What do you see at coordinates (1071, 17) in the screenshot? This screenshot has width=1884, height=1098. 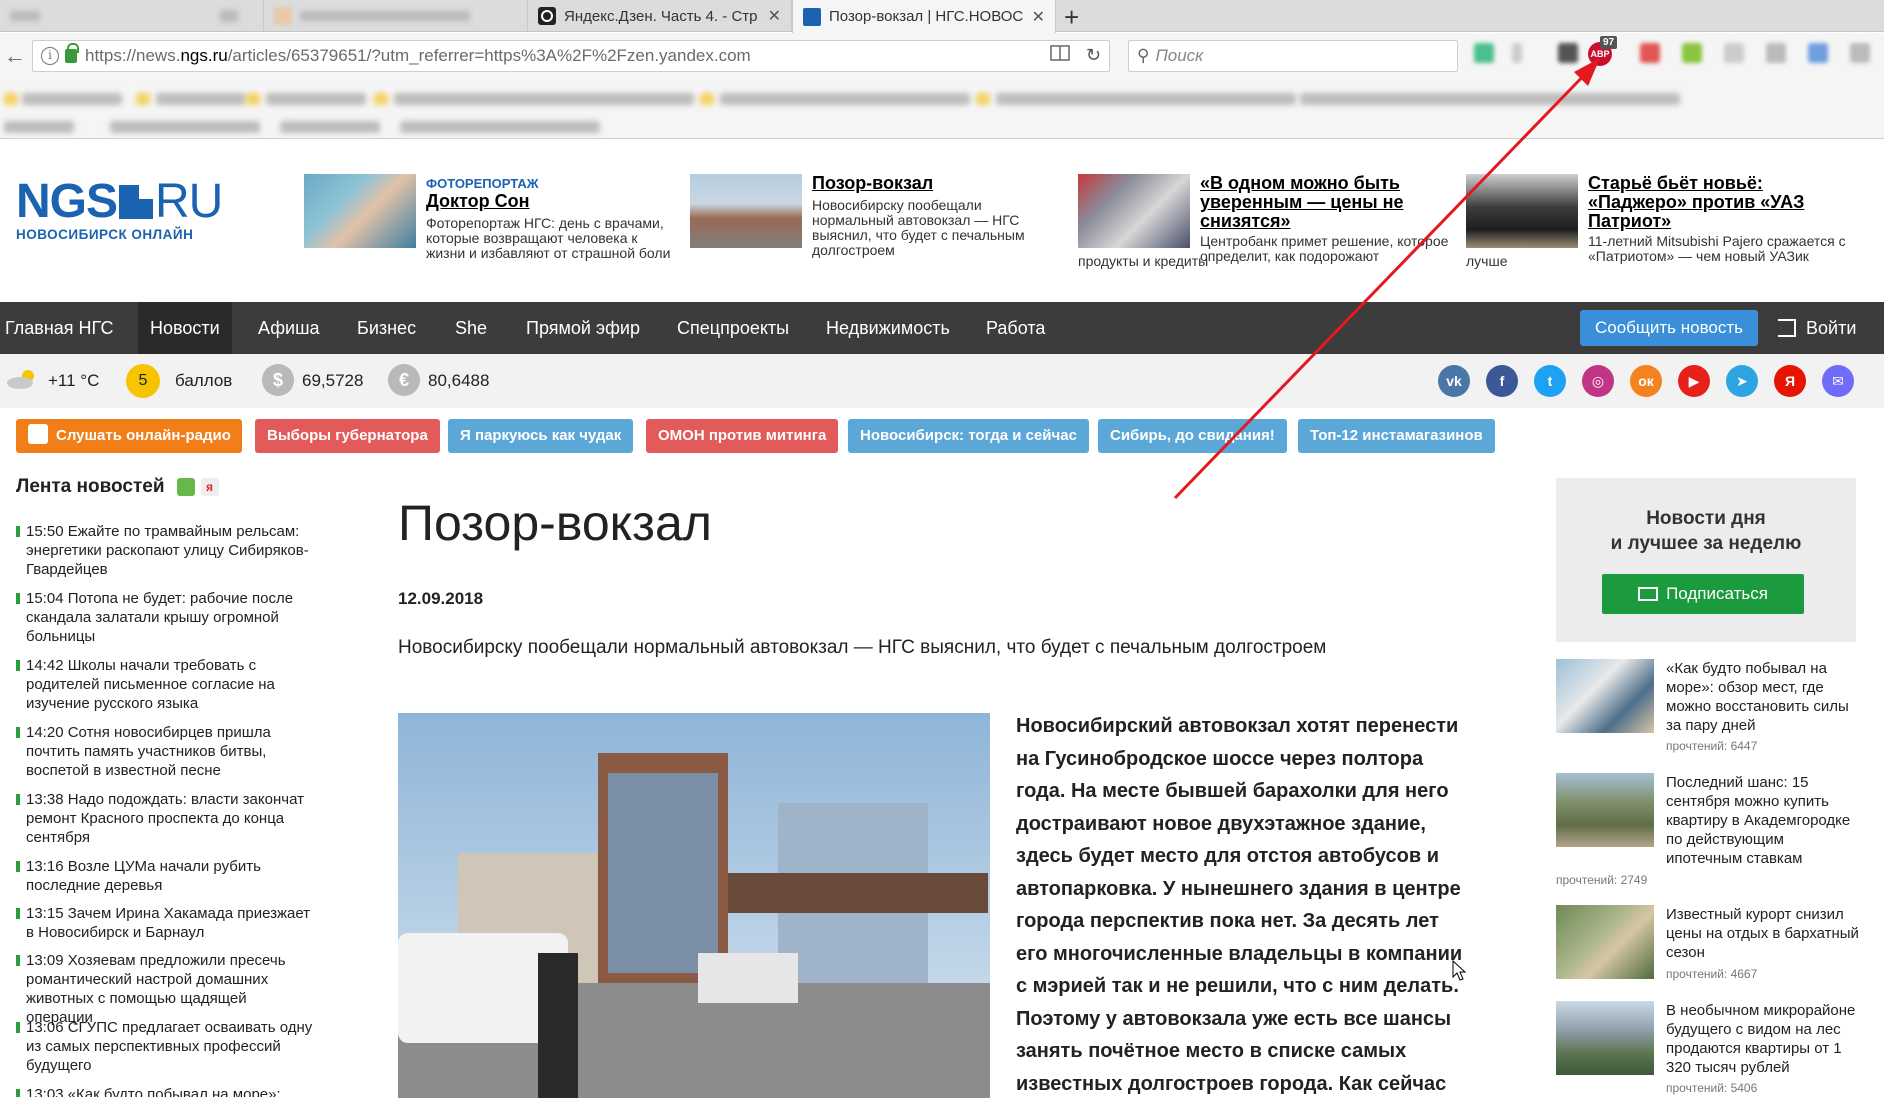 I see `new-tab-button: +` at bounding box center [1071, 17].